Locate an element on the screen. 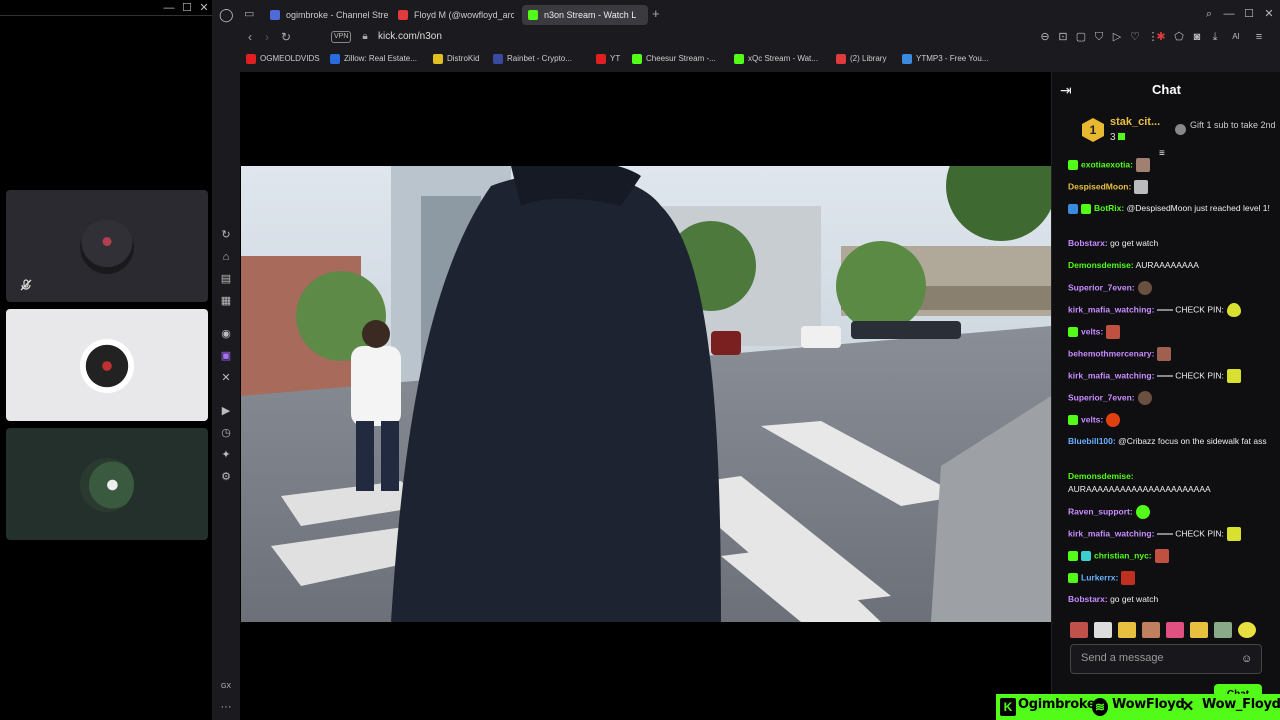  url-field: kick.com/n3on is located at coordinates (410, 37).